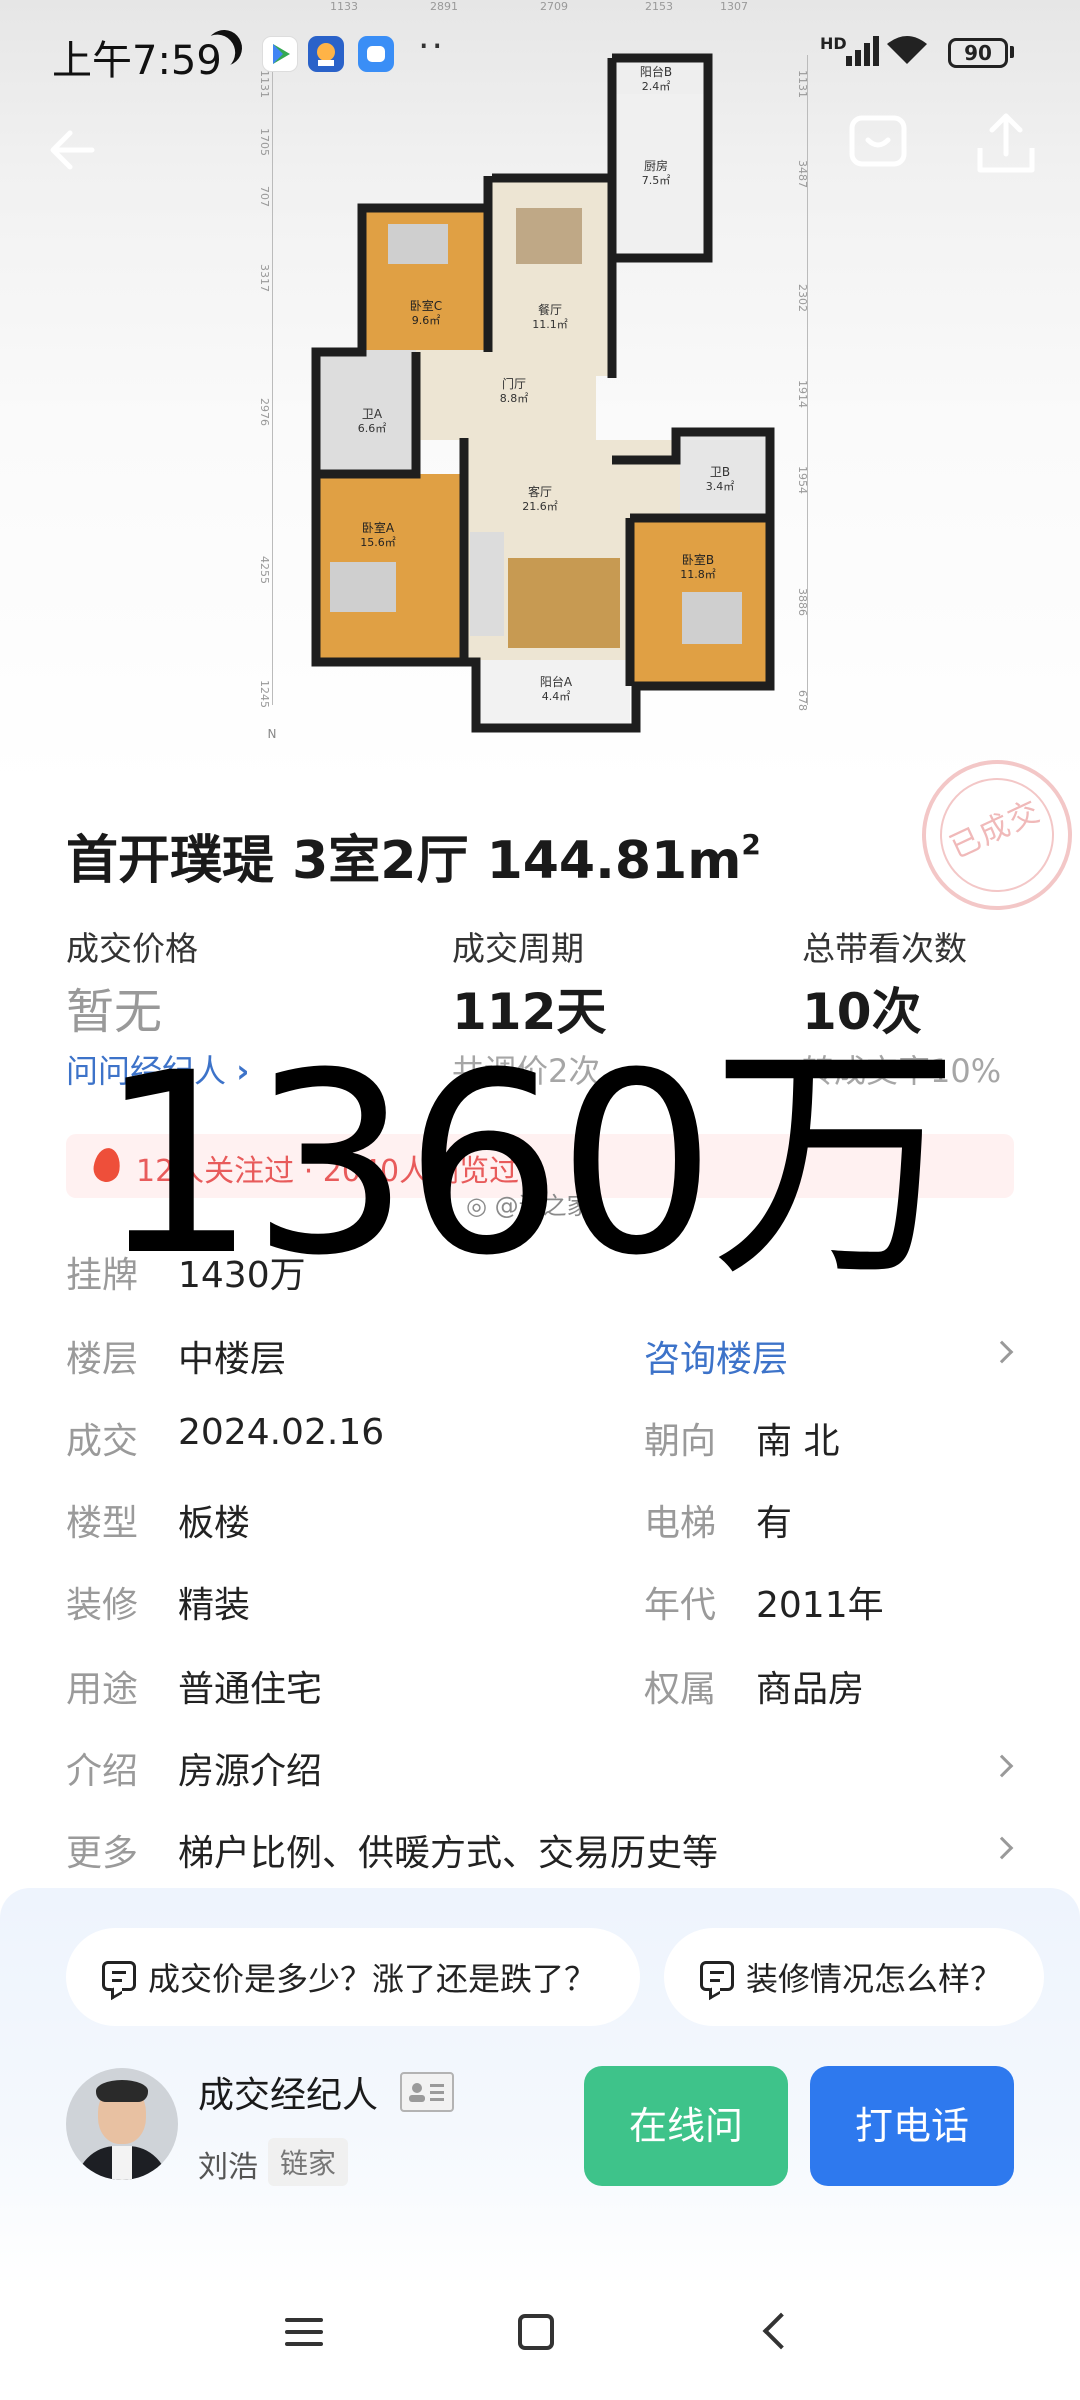  I want to click on ownership-value: 商品房, so click(810, 1689).